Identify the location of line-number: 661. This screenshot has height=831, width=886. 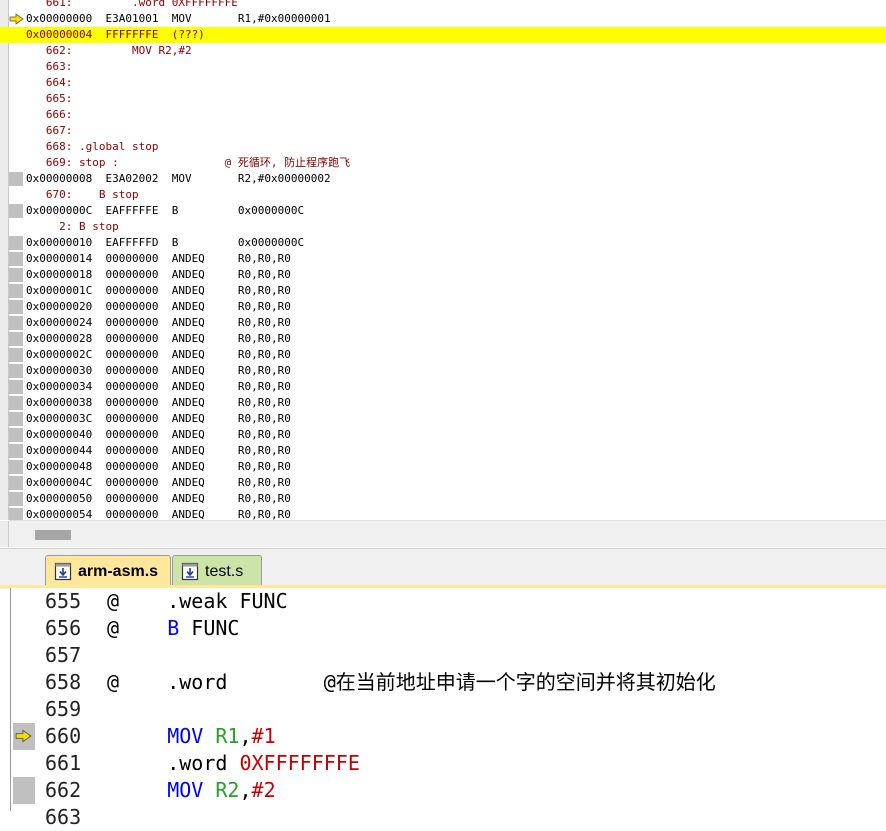
(63, 763).